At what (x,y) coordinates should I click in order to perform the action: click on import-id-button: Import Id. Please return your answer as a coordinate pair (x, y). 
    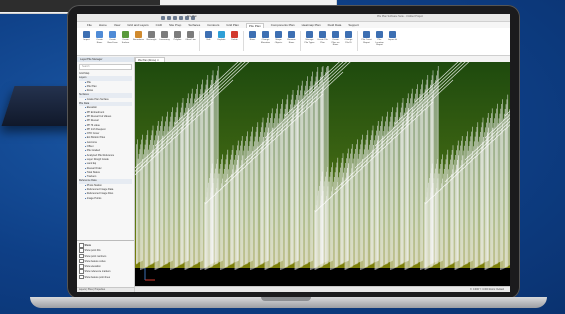
    Looking at the image, I should click on (392, 40).